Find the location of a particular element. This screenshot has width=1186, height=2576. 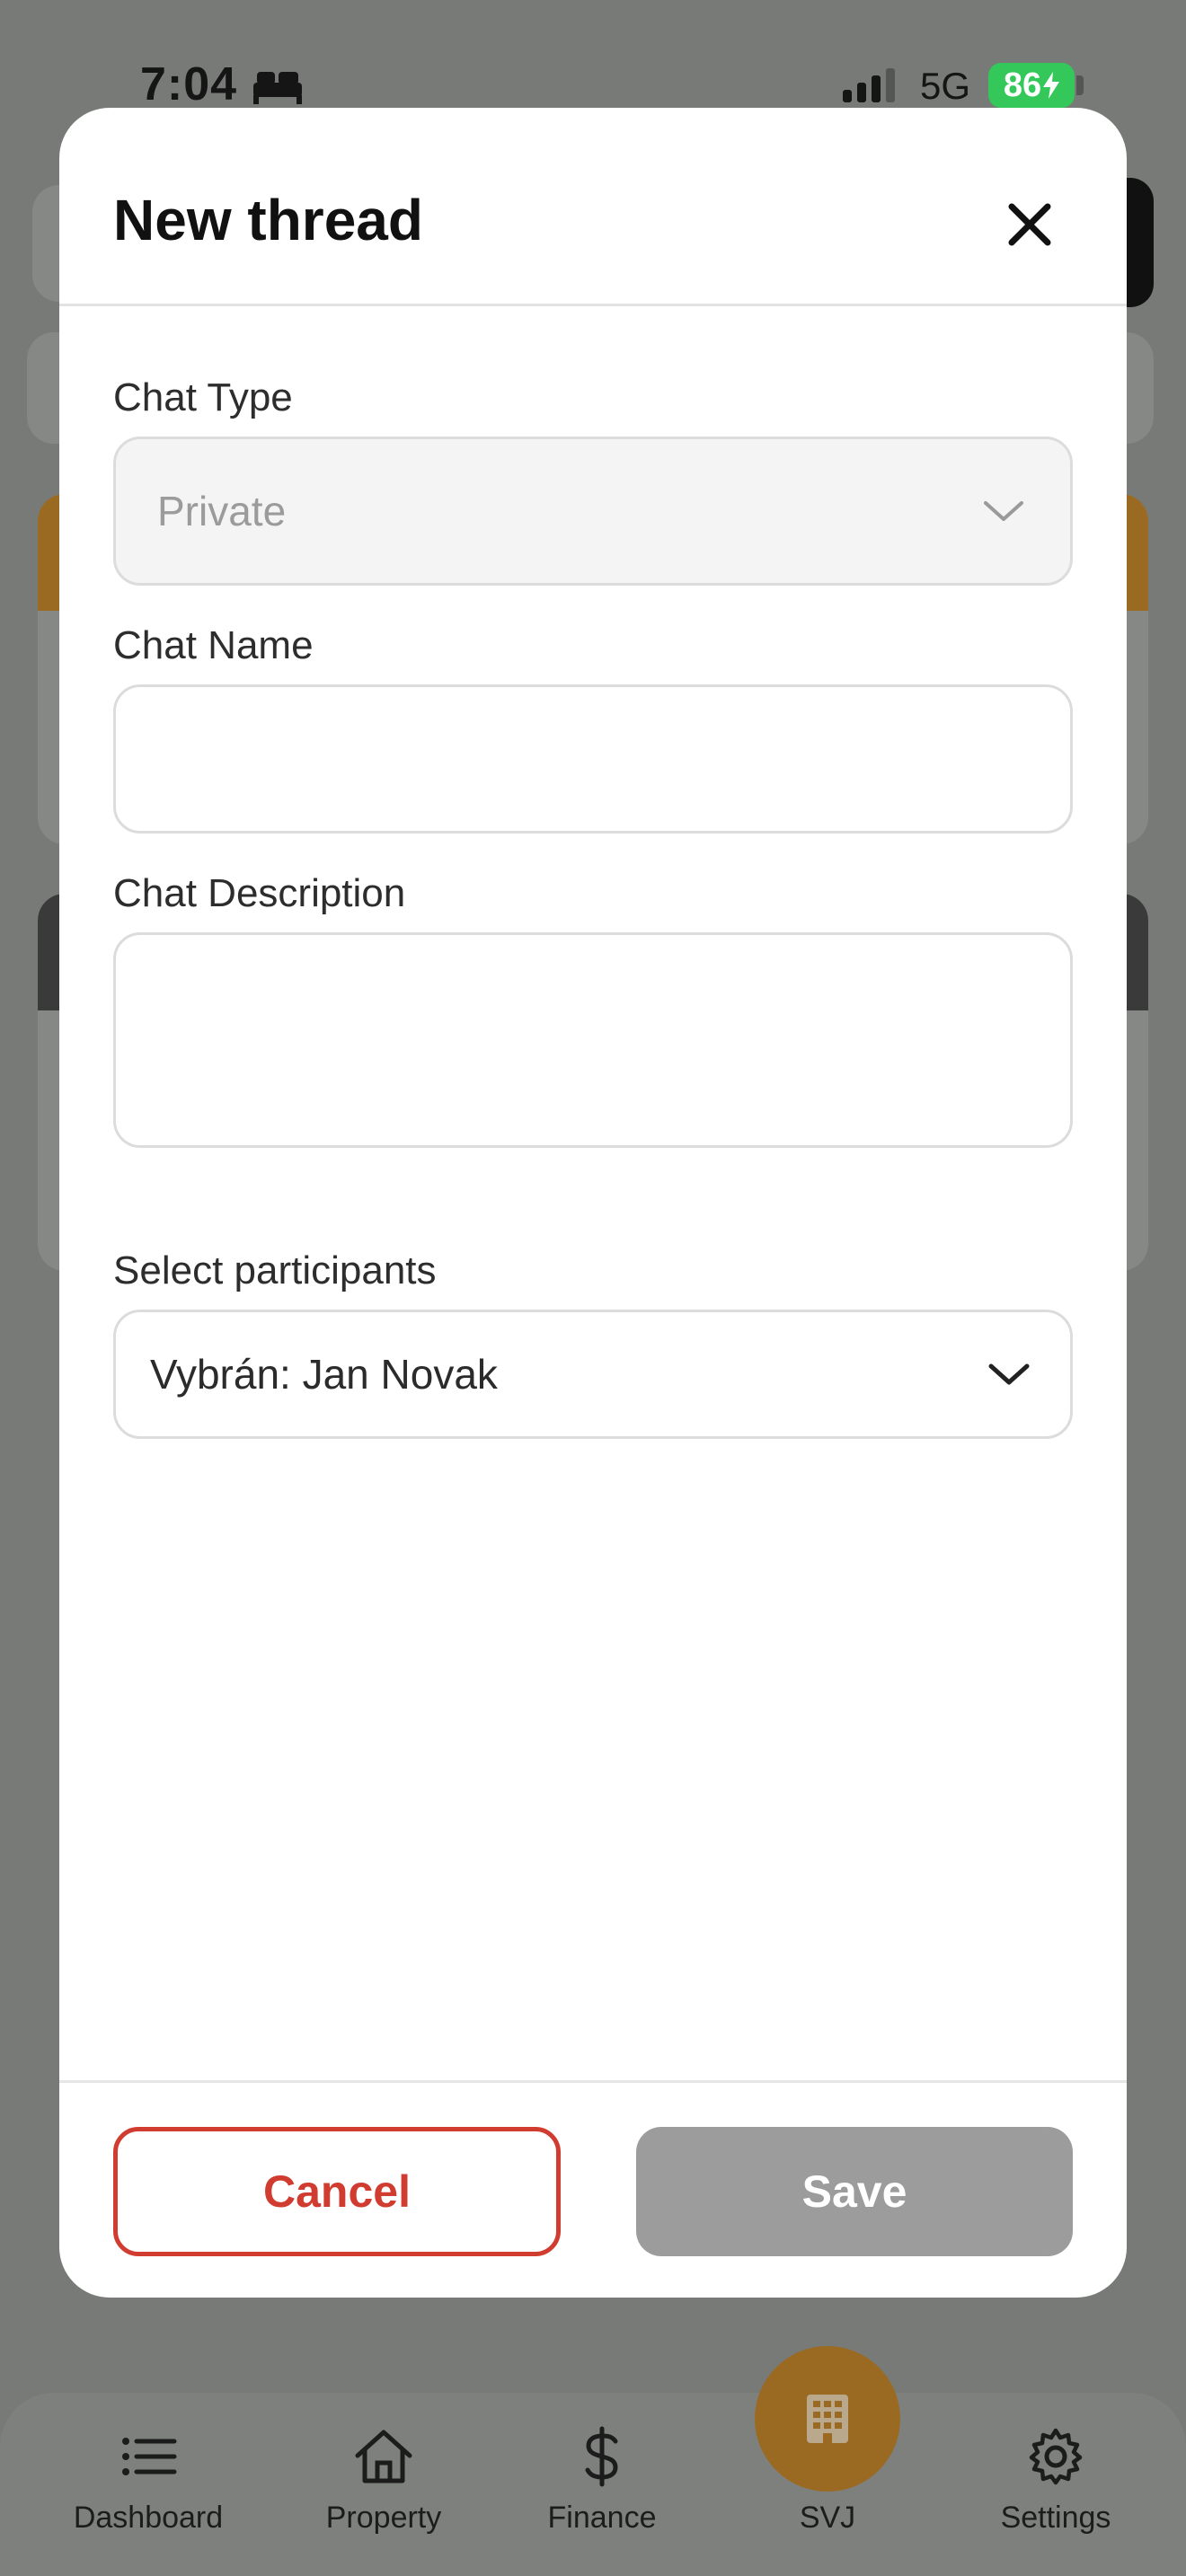

close-button is located at coordinates (1030, 224).